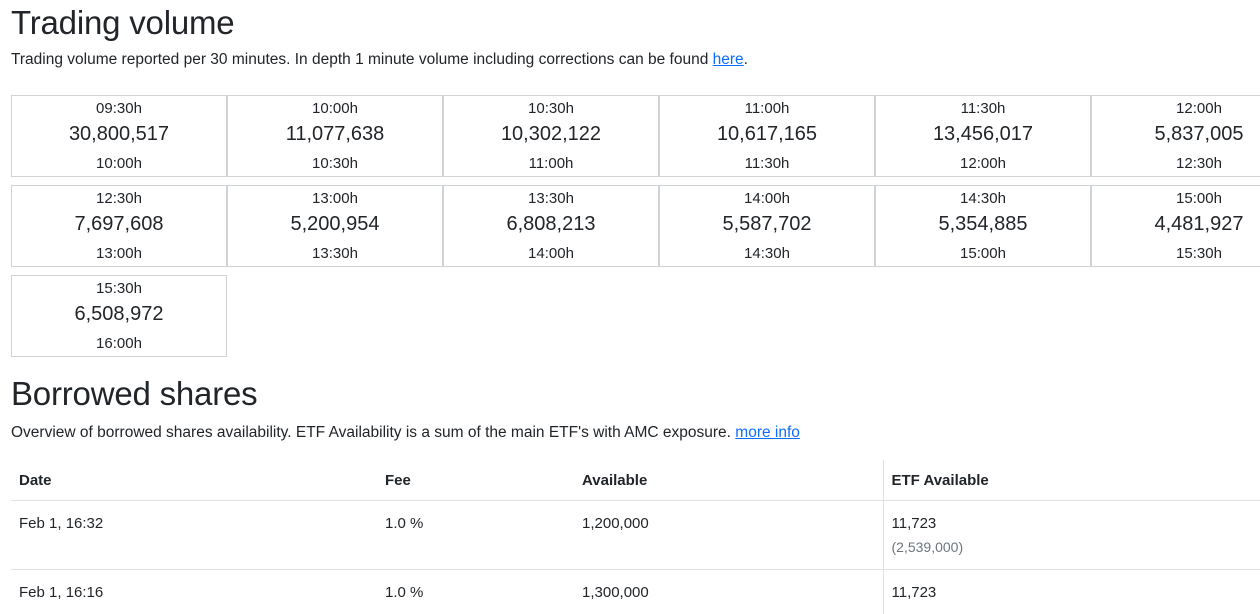  I want to click on row-date: Feb 1, 16:32, so click(194, 535).